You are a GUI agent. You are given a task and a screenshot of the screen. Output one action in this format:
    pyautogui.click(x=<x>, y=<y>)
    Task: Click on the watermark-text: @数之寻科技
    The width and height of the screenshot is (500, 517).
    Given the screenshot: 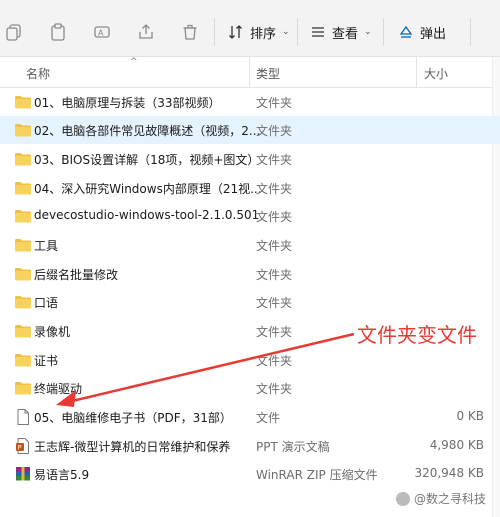 What is the action you would take?
    pyautogui.click(x=450, y=499)
    